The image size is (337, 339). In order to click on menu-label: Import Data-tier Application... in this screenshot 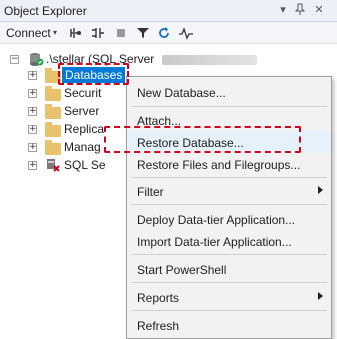, I will do `click(214, 242)`.